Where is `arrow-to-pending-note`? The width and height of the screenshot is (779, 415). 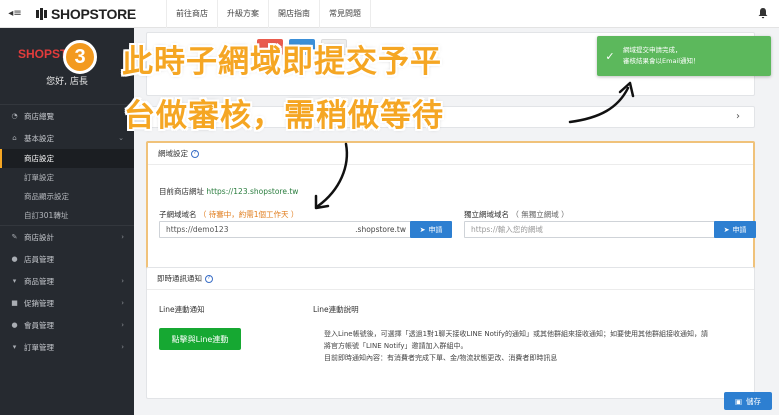 arrow-to-pending-note is located at coordinates (332, 175).